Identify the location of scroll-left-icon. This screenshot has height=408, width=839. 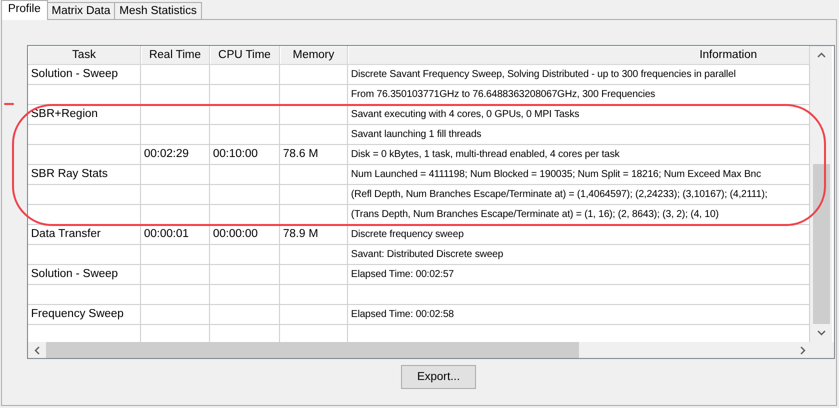
(37, 350).